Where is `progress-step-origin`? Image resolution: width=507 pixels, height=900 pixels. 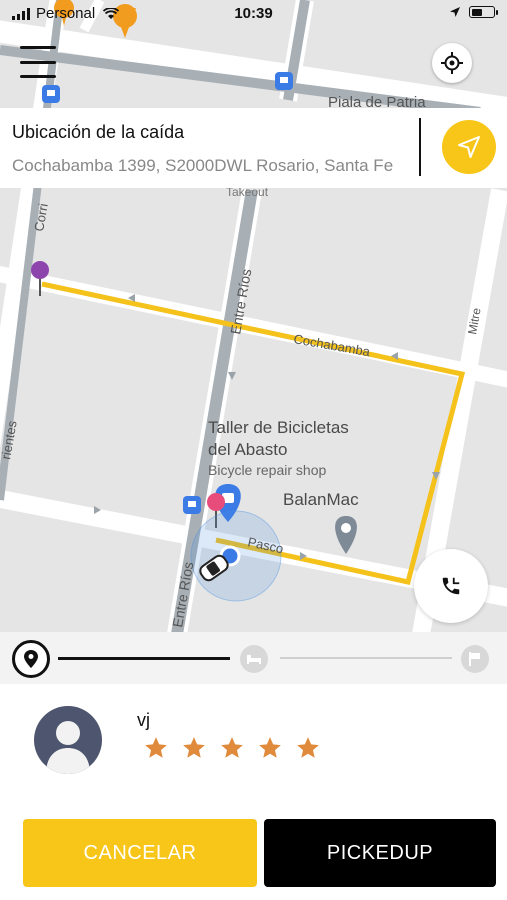
progress-step-origin is located at coordinates (31, 659).